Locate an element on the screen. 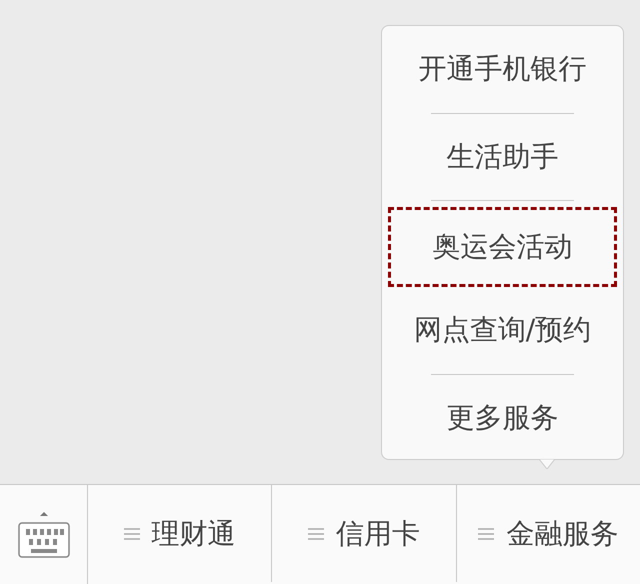  menu-tab: 理财通 is located at coordinates (180, 533).